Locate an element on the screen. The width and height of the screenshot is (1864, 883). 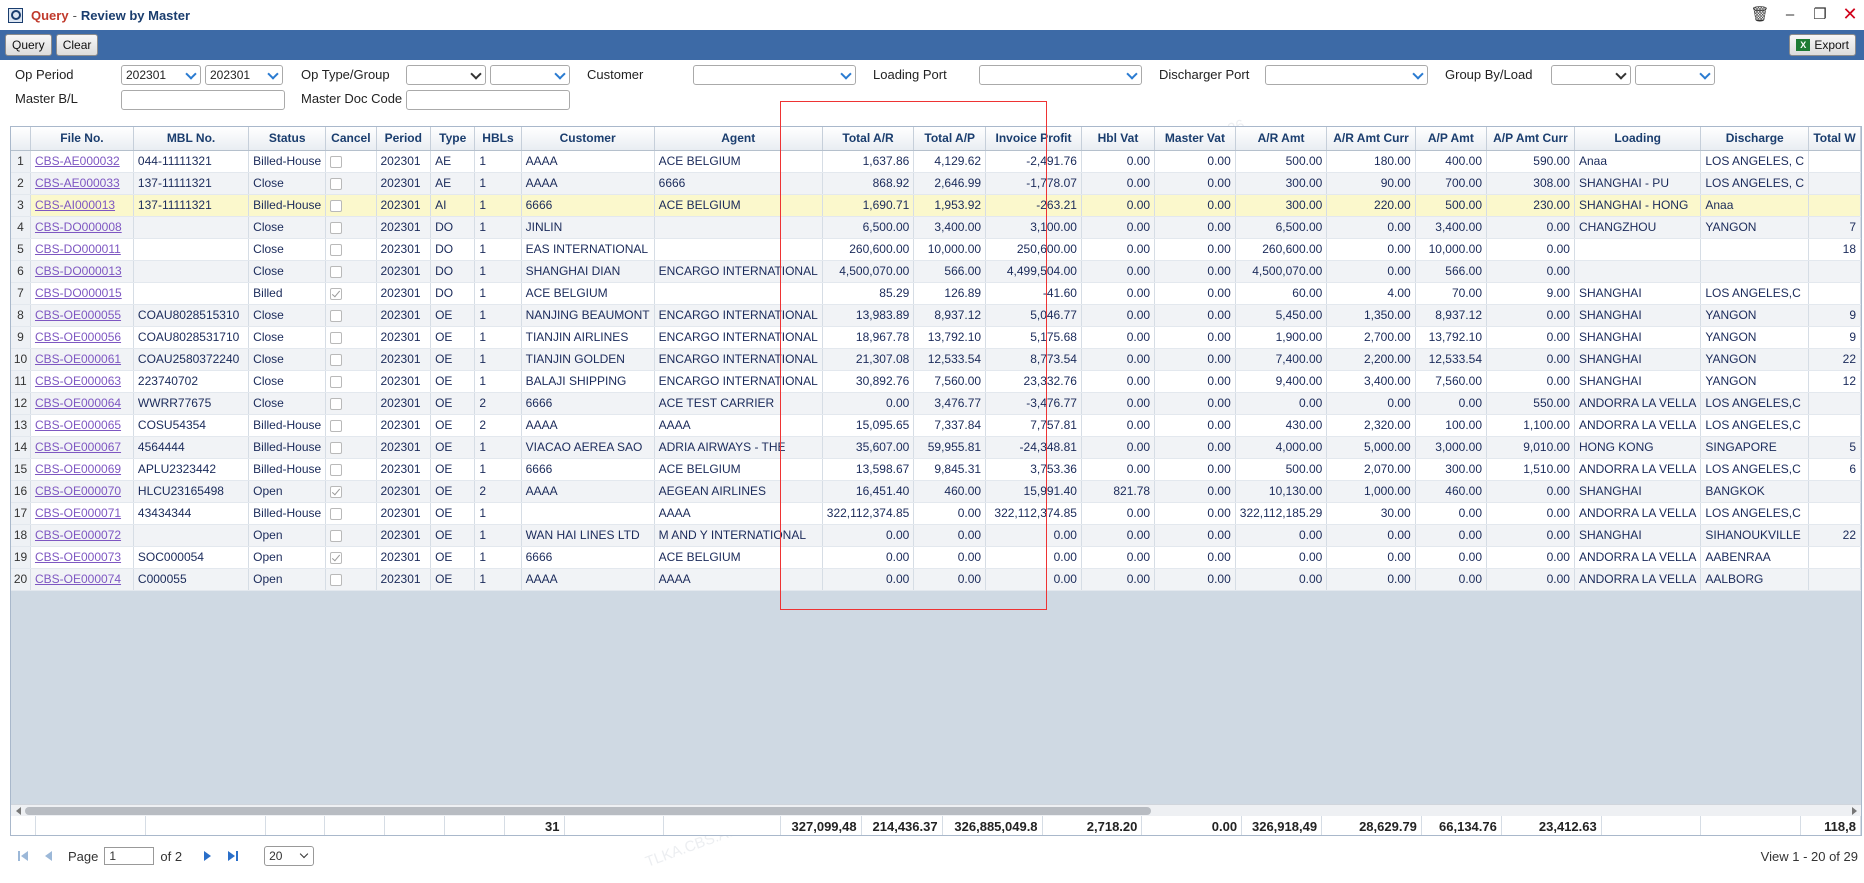
column-header: Total W is located at coordinates (1834, 139).